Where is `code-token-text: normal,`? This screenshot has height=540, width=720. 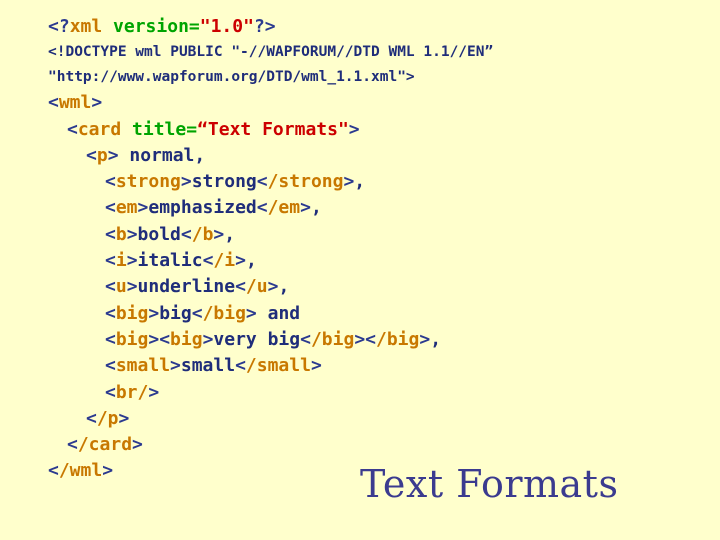 code-token-text: normal, is located at coordinates (162, 155).